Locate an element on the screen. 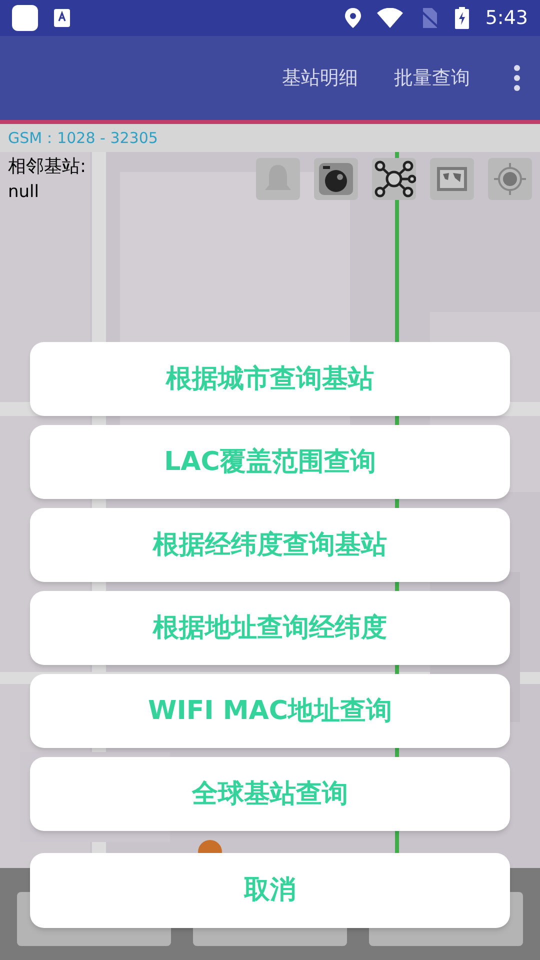  action-sheet-option: LAC覆盖范围查询 is located at coordinates (270, 462).